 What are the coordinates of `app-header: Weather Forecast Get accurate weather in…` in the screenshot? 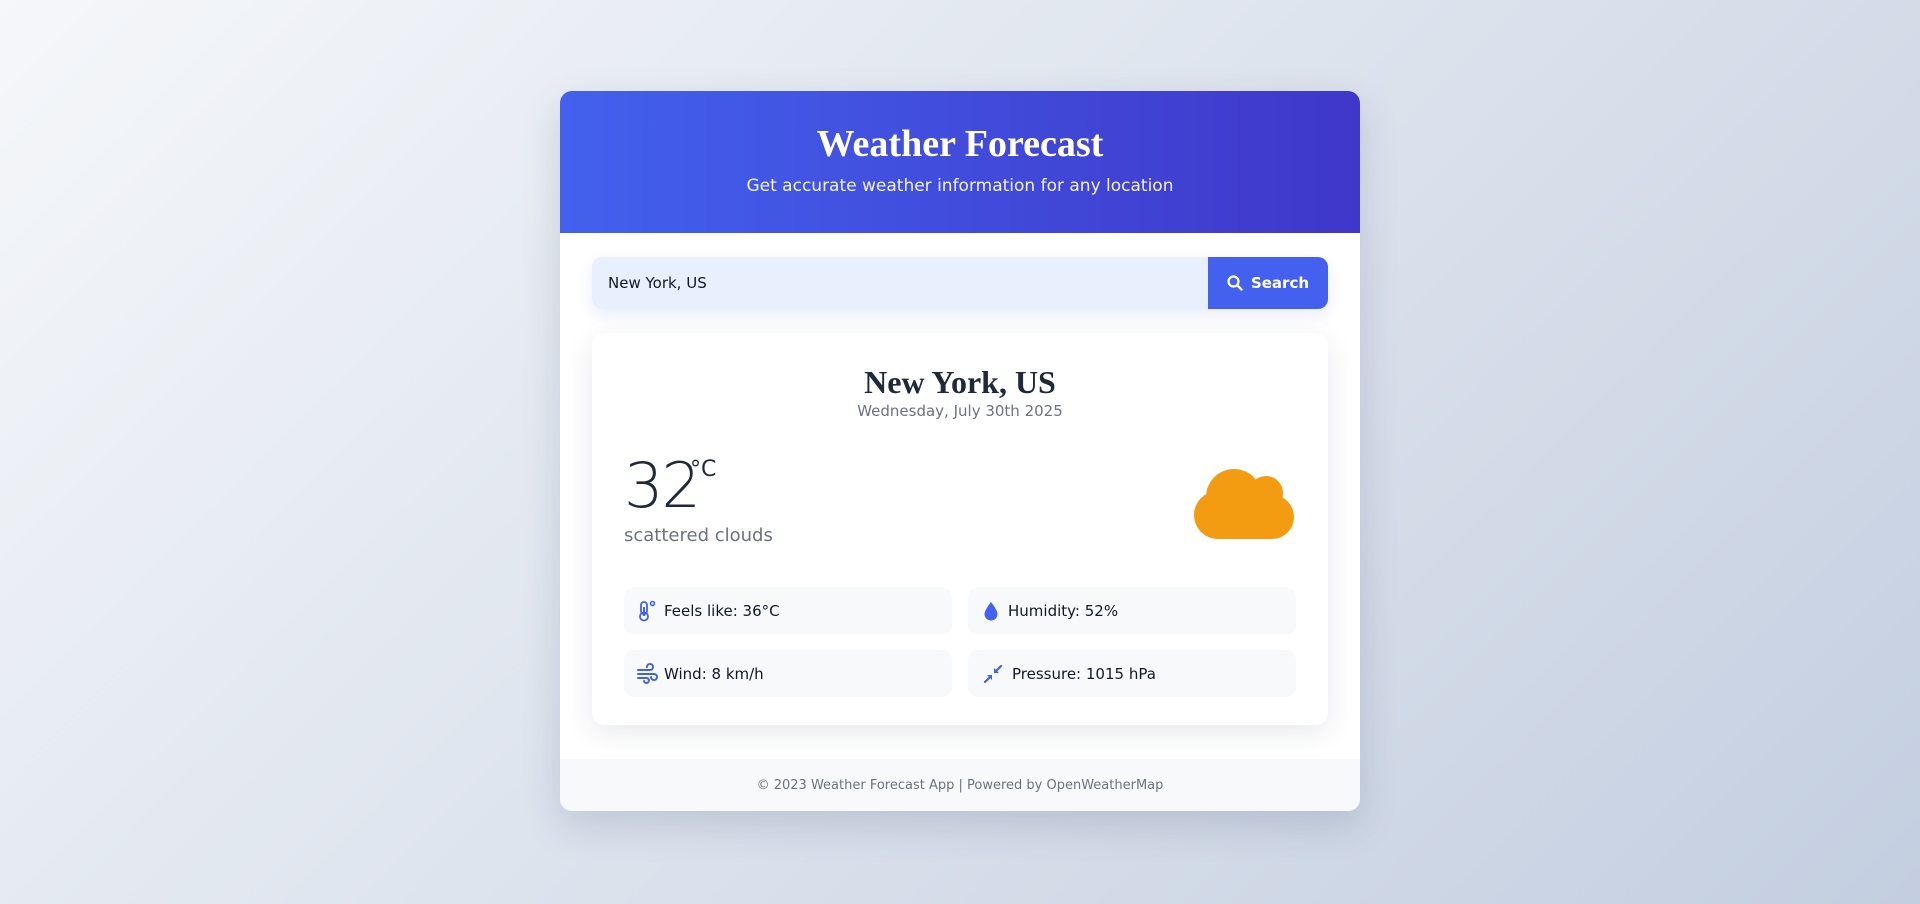 It's located at (960, 162).